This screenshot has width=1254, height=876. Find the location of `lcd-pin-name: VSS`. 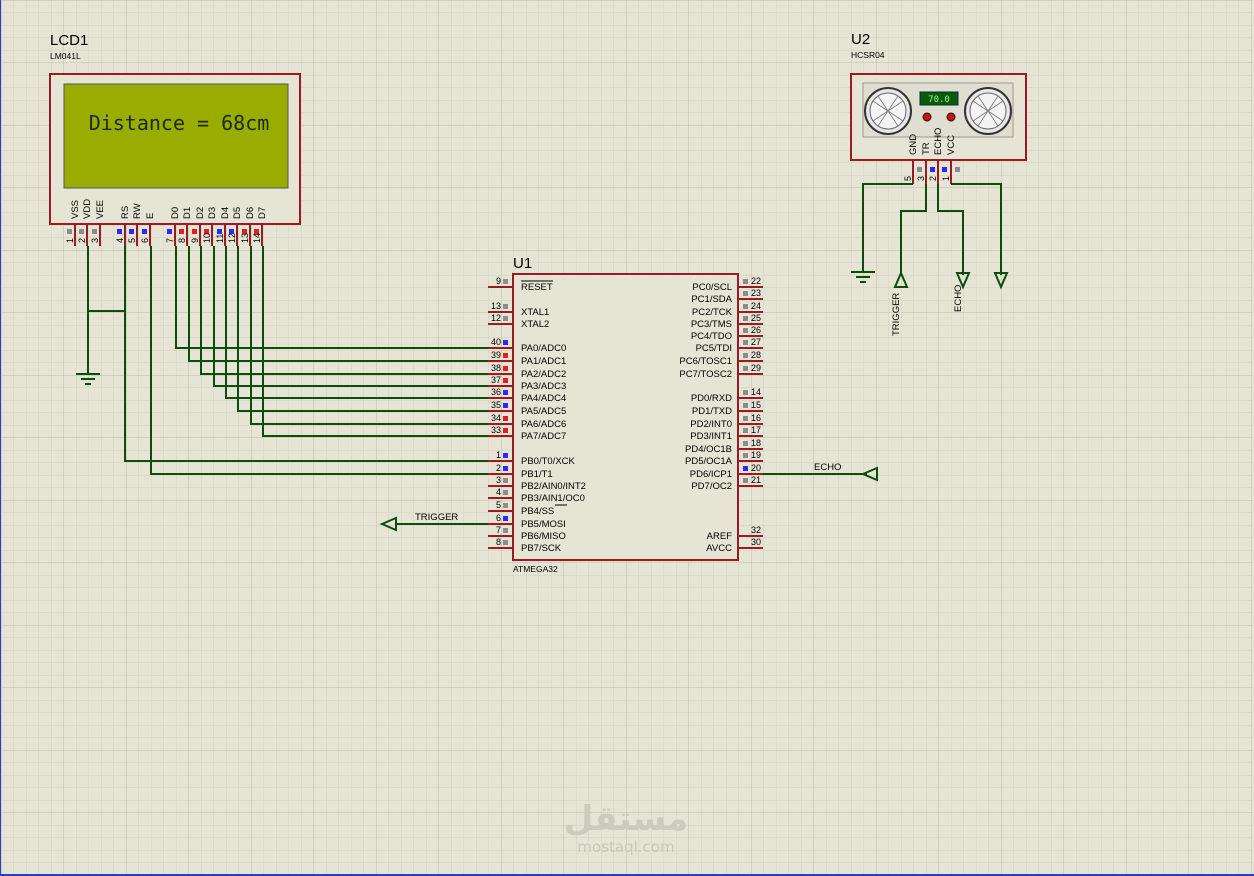

lcd-pin-name: VSS is located at coordinates (75, 209).